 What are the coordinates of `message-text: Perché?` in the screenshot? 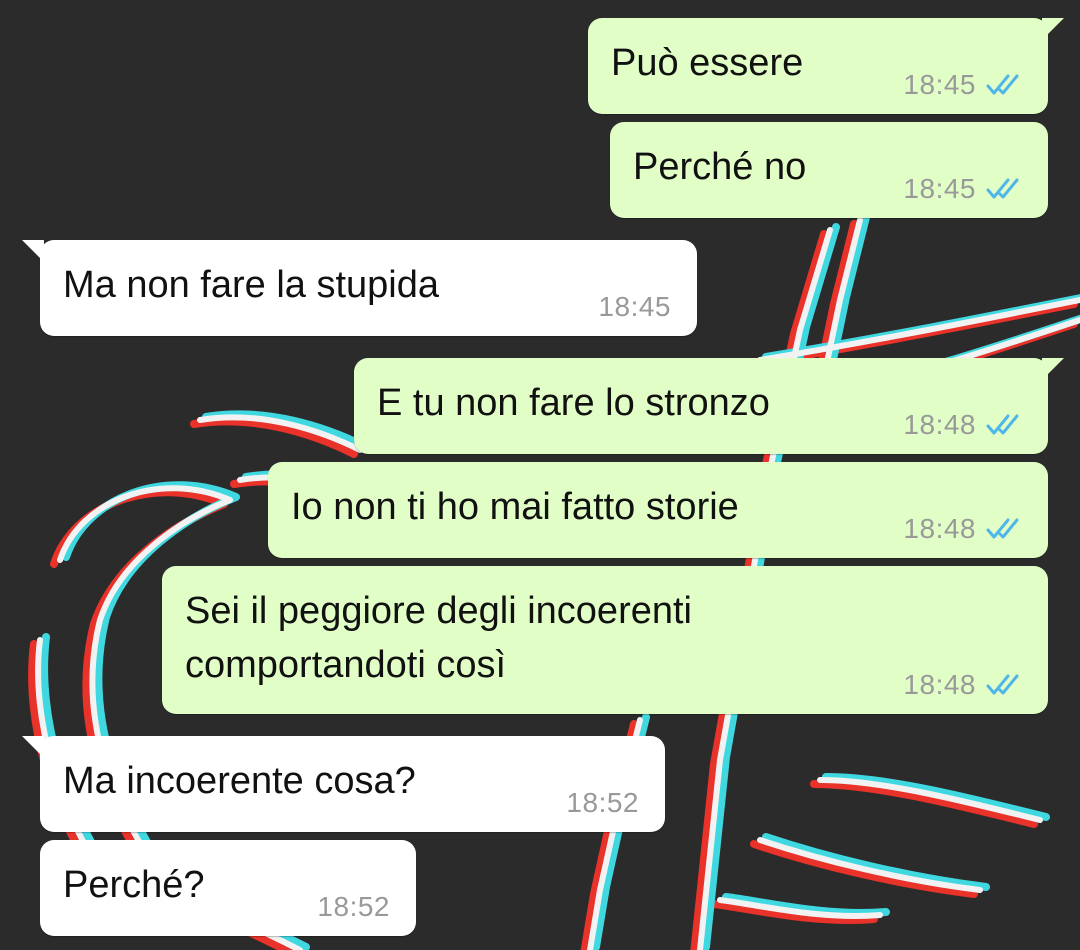 It's located at (134, 885).